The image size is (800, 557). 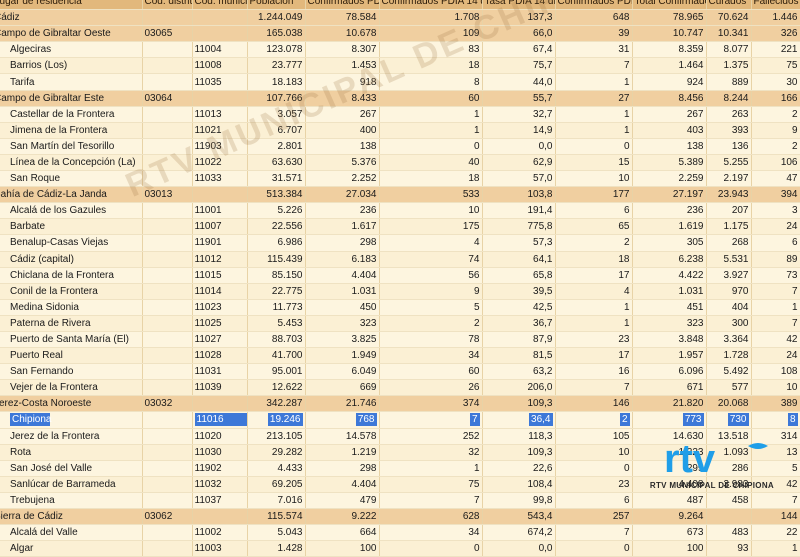 I want to click on cell-fallecidos: 3, so click(x=775, y=211).